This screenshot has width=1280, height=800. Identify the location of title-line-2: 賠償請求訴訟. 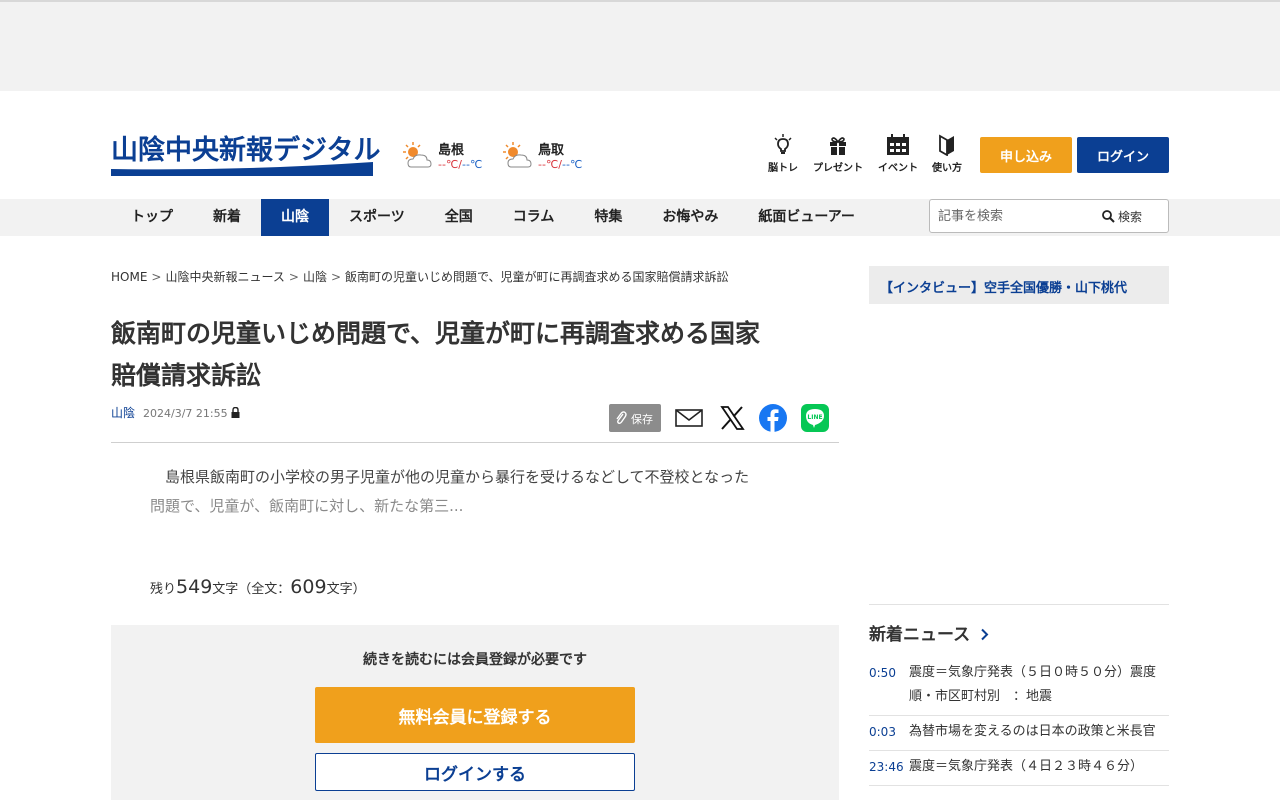
(186, 375).